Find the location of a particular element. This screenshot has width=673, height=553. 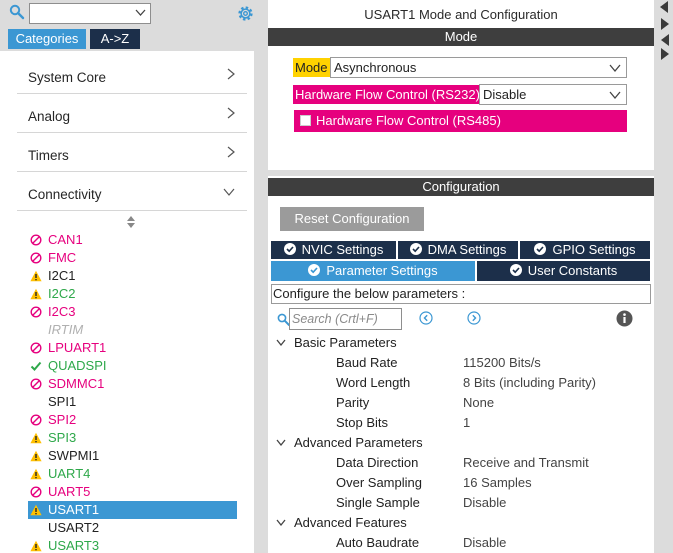

param-row: Stop Bits 1 is located at coordinates (461, 423).